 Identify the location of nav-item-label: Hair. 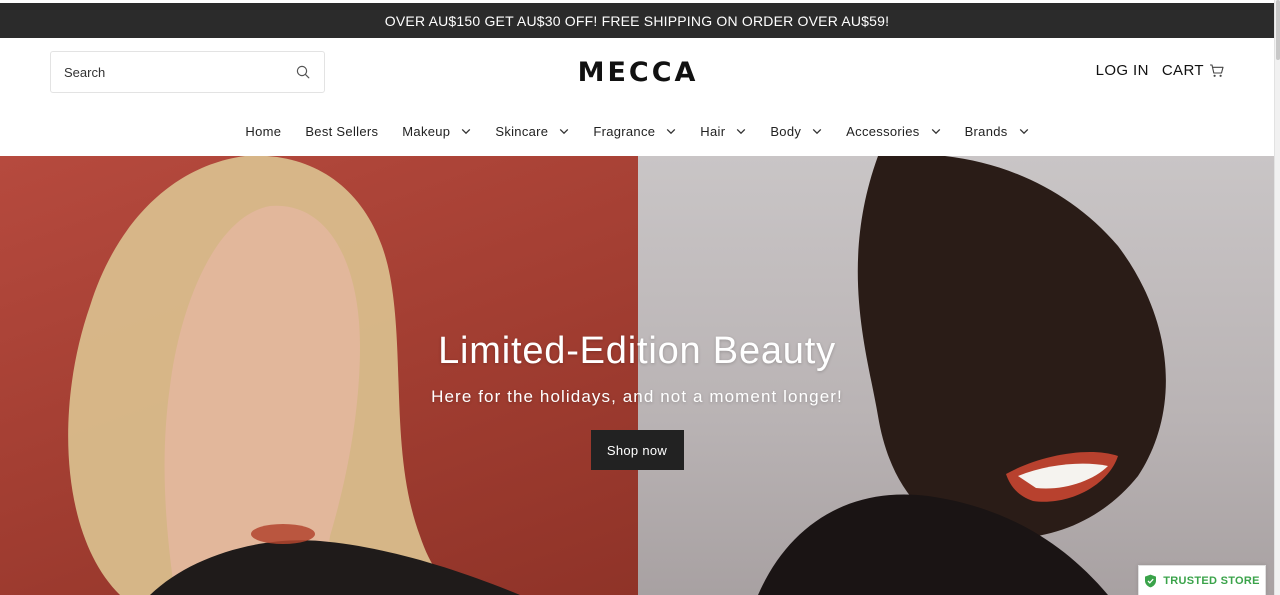
(713, 131).